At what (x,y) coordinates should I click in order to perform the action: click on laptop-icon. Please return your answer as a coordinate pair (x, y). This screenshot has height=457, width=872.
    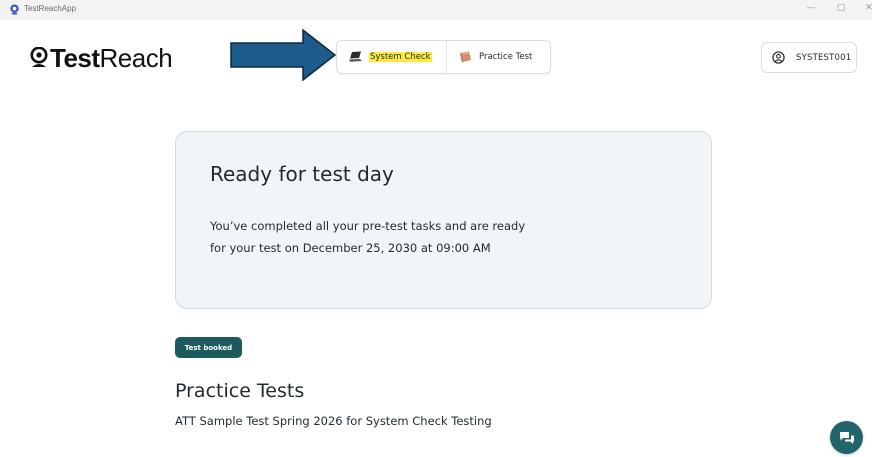
    Looking at the image, I should click on (355, 56).